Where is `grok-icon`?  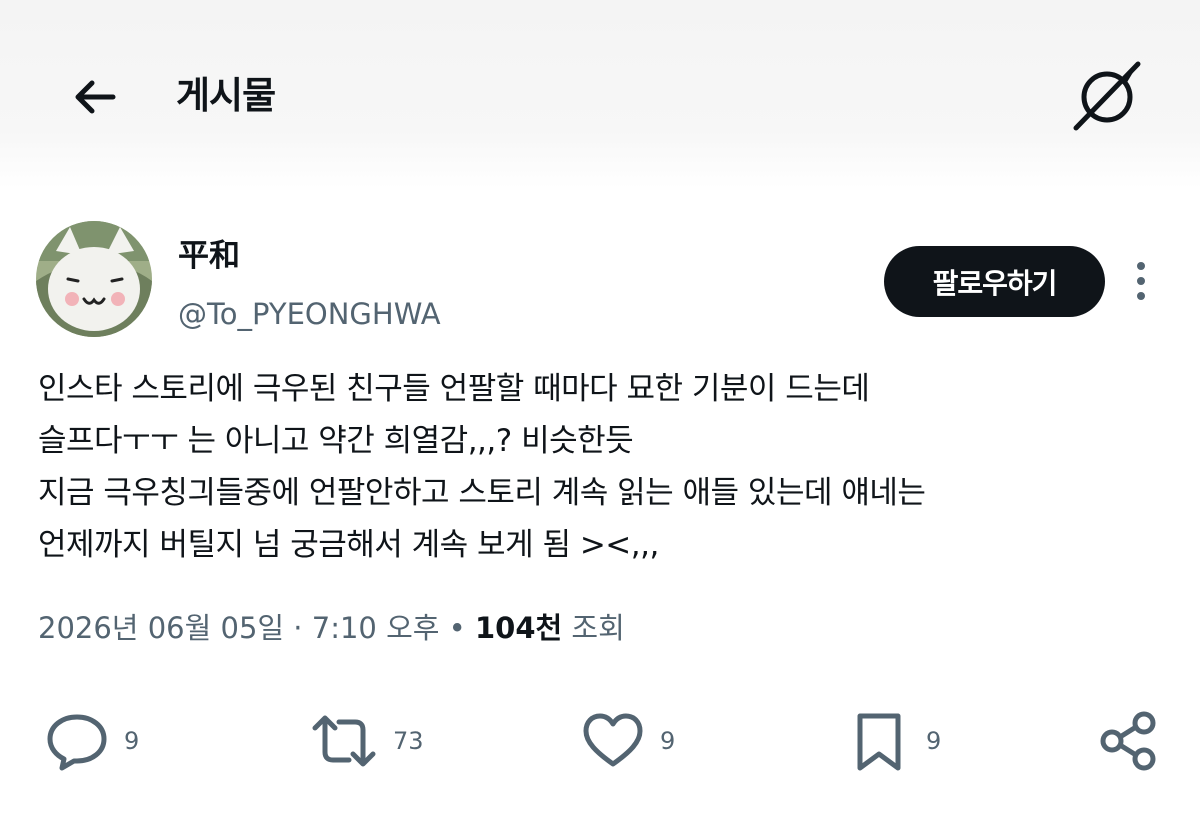 grok-icon is located at coordinates (1107, 96).